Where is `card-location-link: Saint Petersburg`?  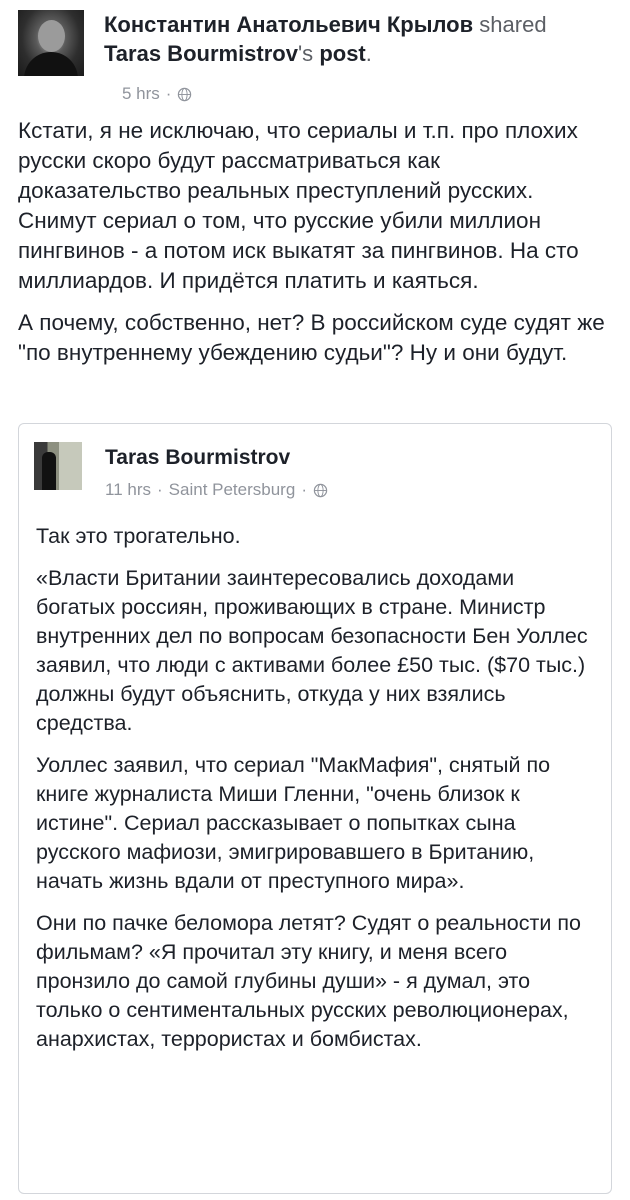
card-location-link: Saint Petersburg is located at coordinates (232, 490).